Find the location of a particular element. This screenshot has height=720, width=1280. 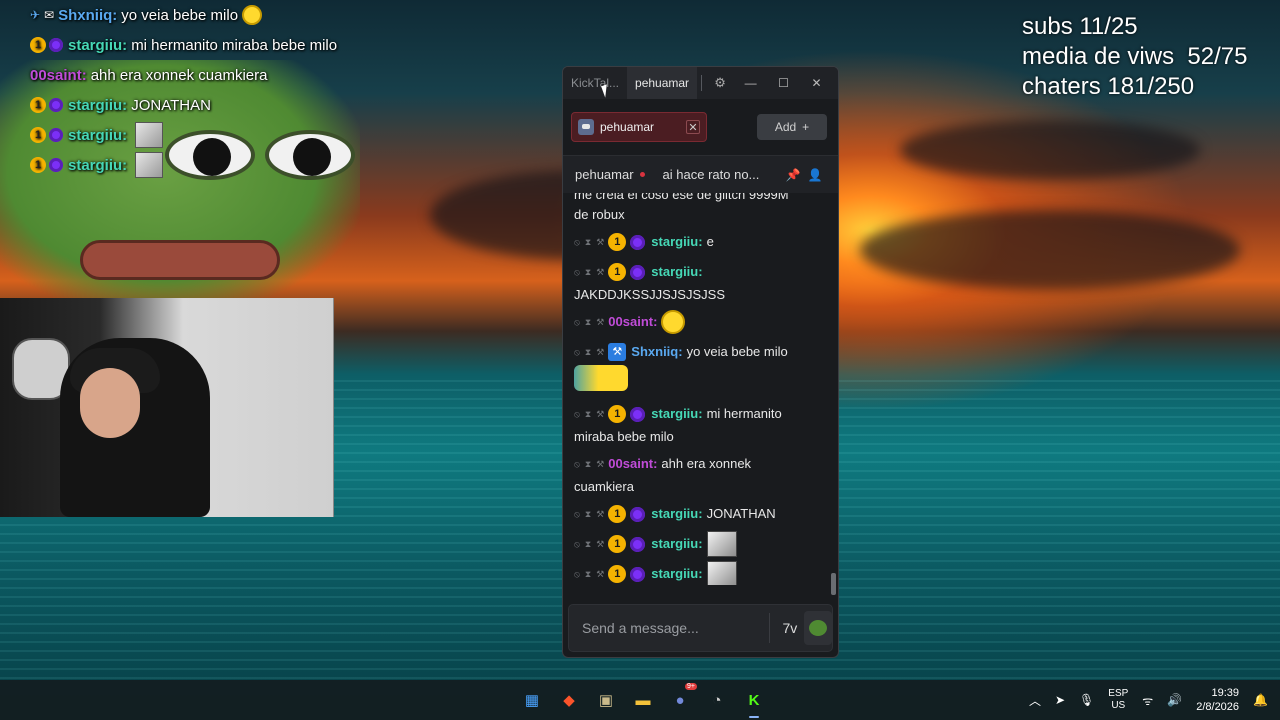

tab-pehuamar: pehuamar is located at coordinates (662, 83).